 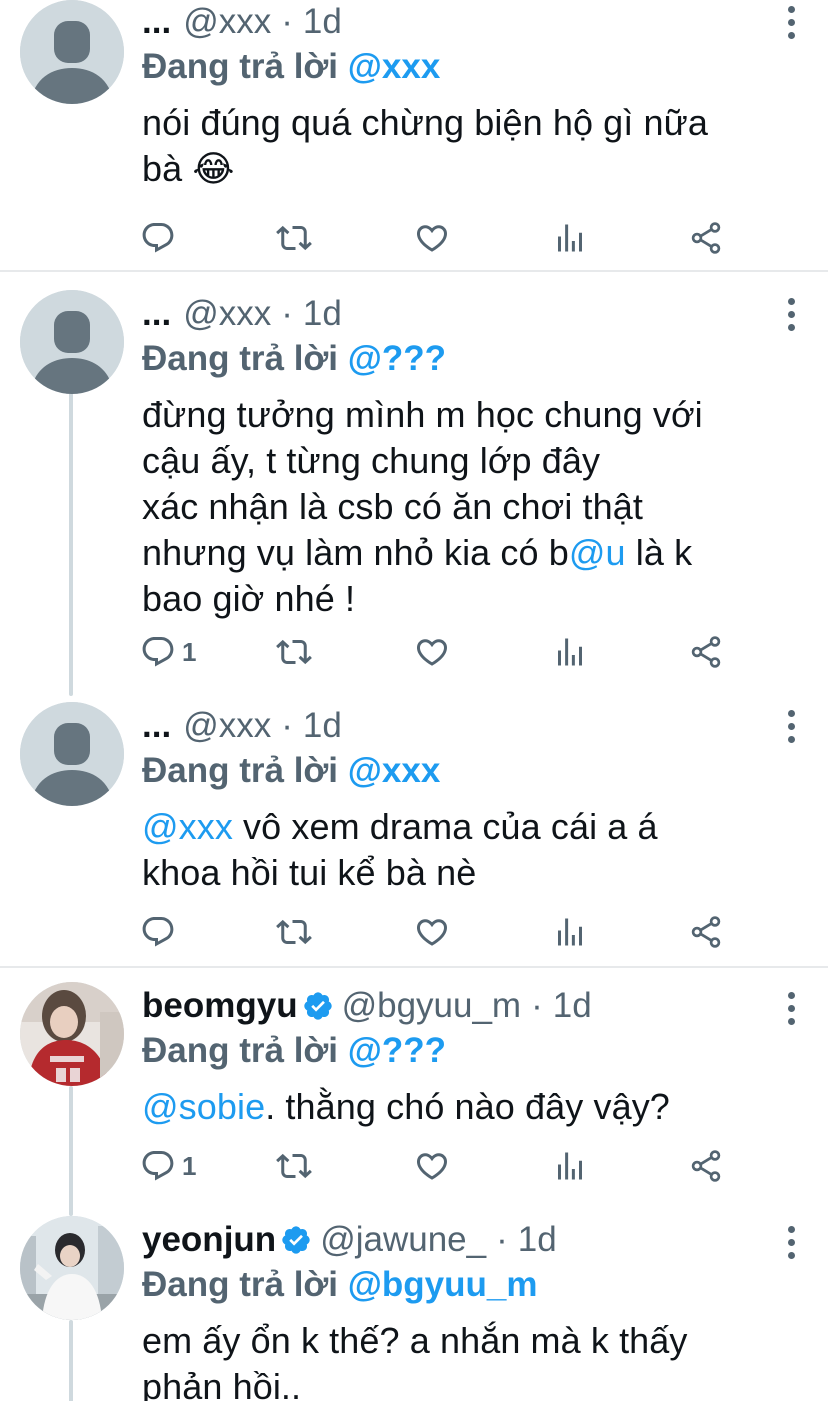 What do you see at coordinates (355, 552) in the screenshot?
I see `tweet-text-fragment: nhưng vụ làm nhỏ kia có b` at bounding box center [355, 552].